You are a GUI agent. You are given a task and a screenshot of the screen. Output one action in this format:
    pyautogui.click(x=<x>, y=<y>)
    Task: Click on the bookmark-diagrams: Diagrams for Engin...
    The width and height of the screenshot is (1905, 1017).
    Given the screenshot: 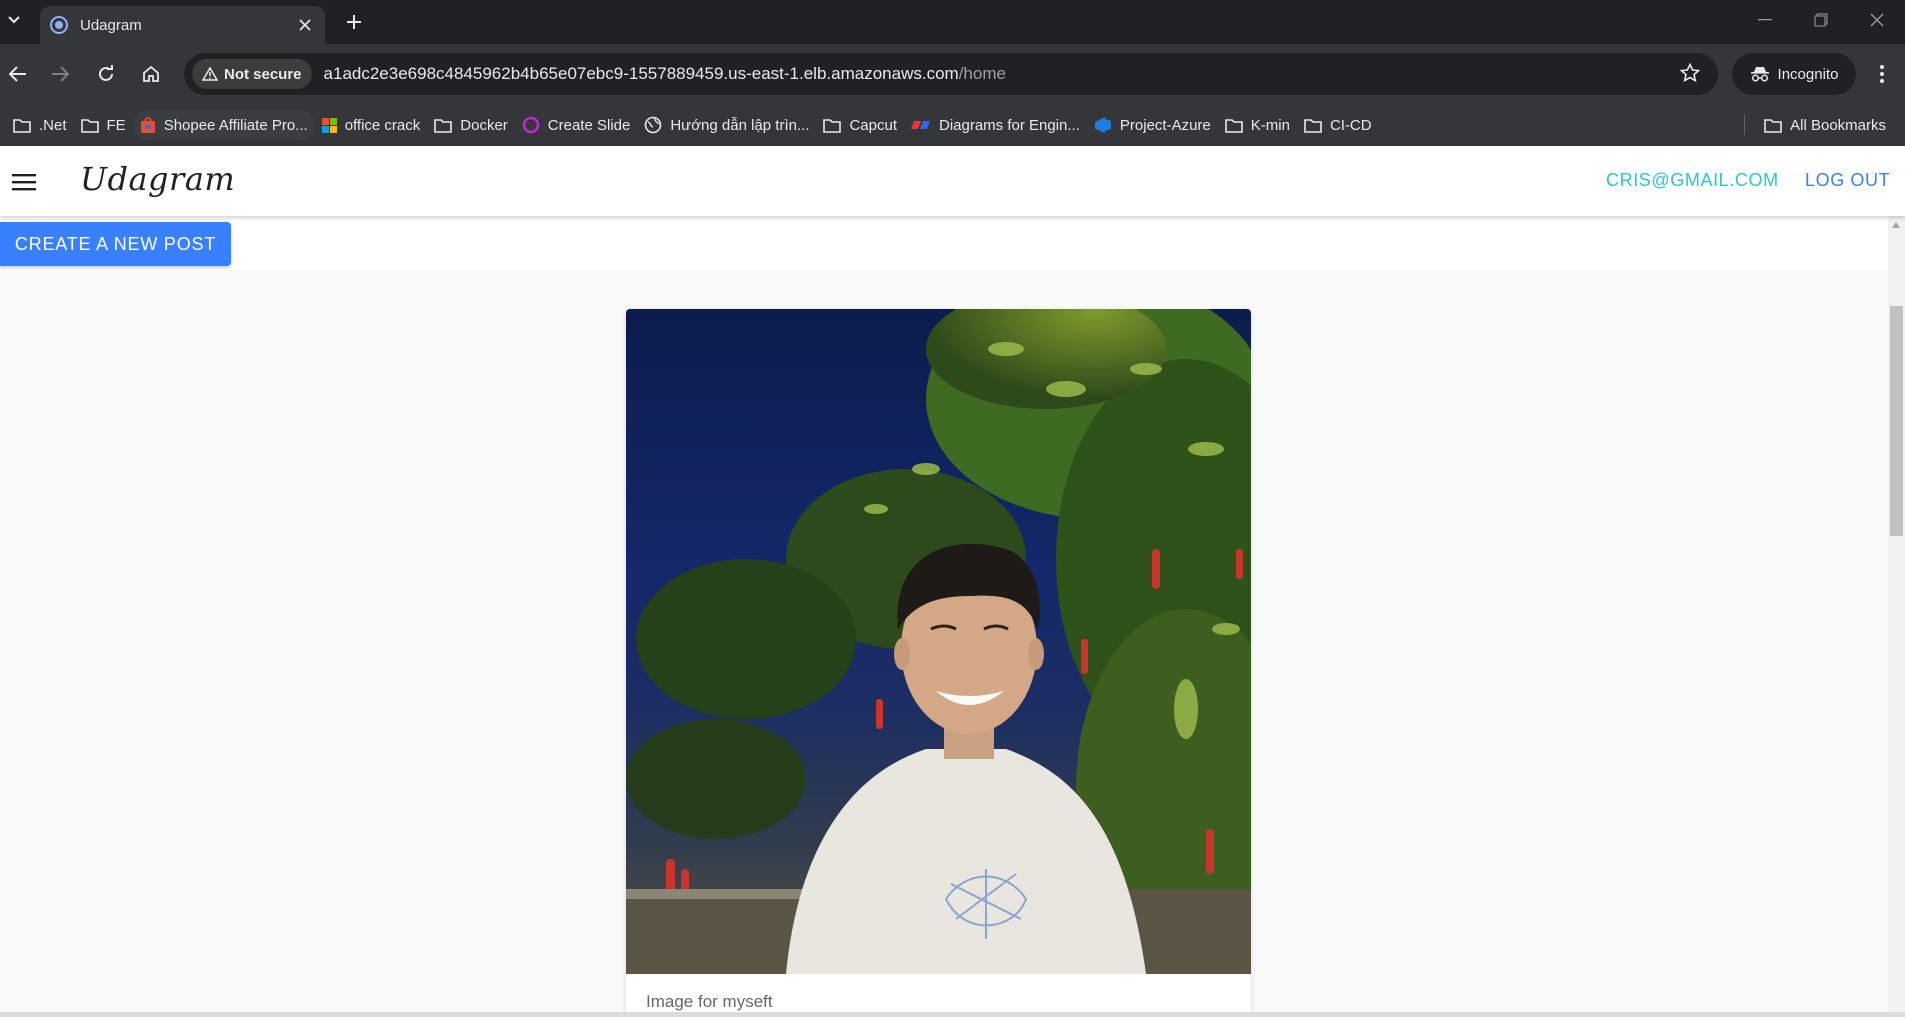 What is the action you would take?
    pyautogui.click(x=995, y=125)
    